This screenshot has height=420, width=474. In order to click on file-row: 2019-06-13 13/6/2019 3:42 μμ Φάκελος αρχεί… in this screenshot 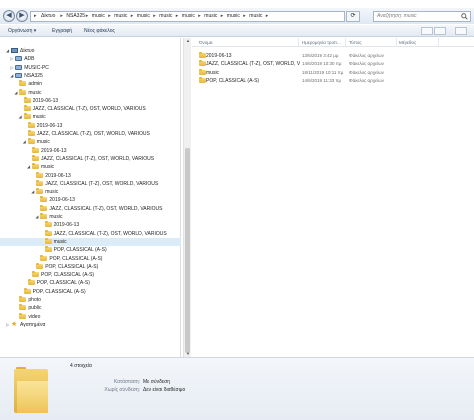, I will do `click(333, 56)`.